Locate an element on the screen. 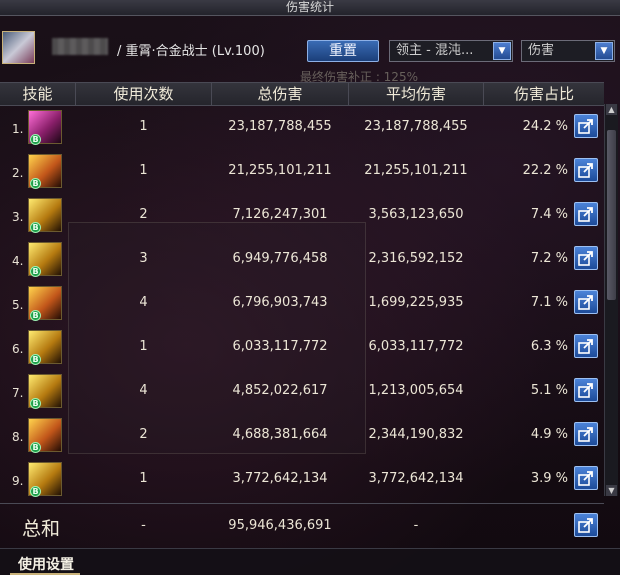 The width and height of the screenshot is (620, 575). row-average-damage: 2,344,190,832 is located at coordinates (416, 434).